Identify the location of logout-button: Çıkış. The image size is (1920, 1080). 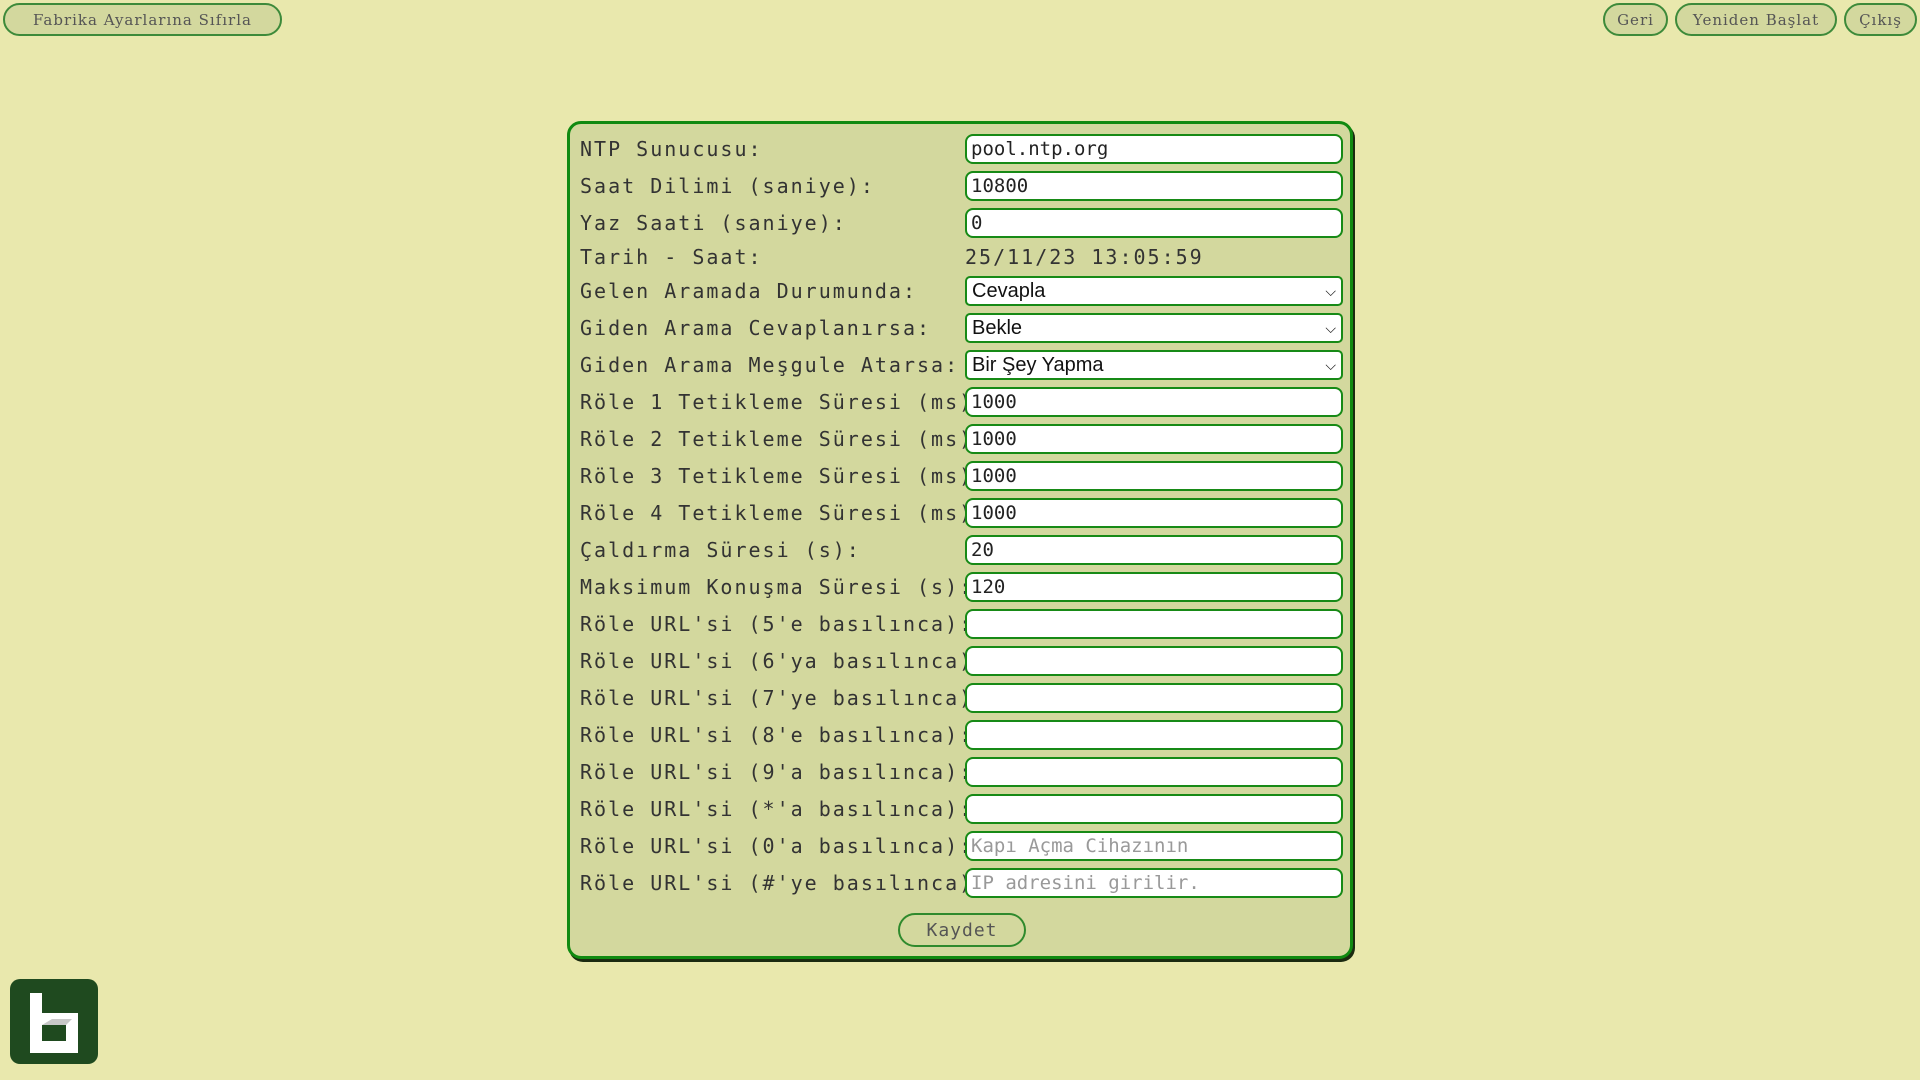
(1880, 19).